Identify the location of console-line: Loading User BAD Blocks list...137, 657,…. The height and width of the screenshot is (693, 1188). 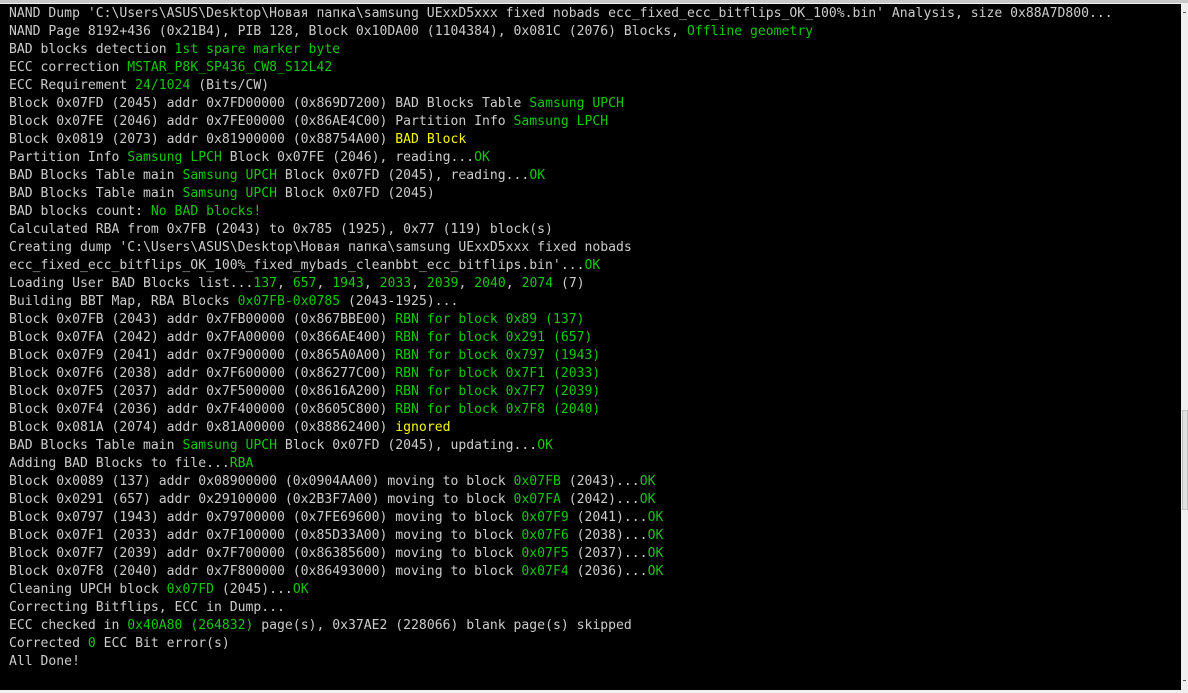
(561, 284).